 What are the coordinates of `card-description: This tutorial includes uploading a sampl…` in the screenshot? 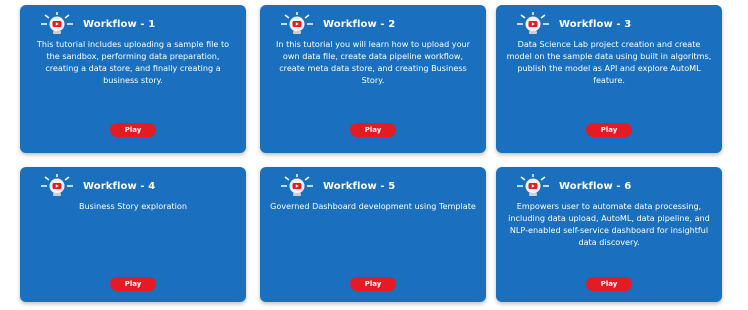 It's located at (133, 62).